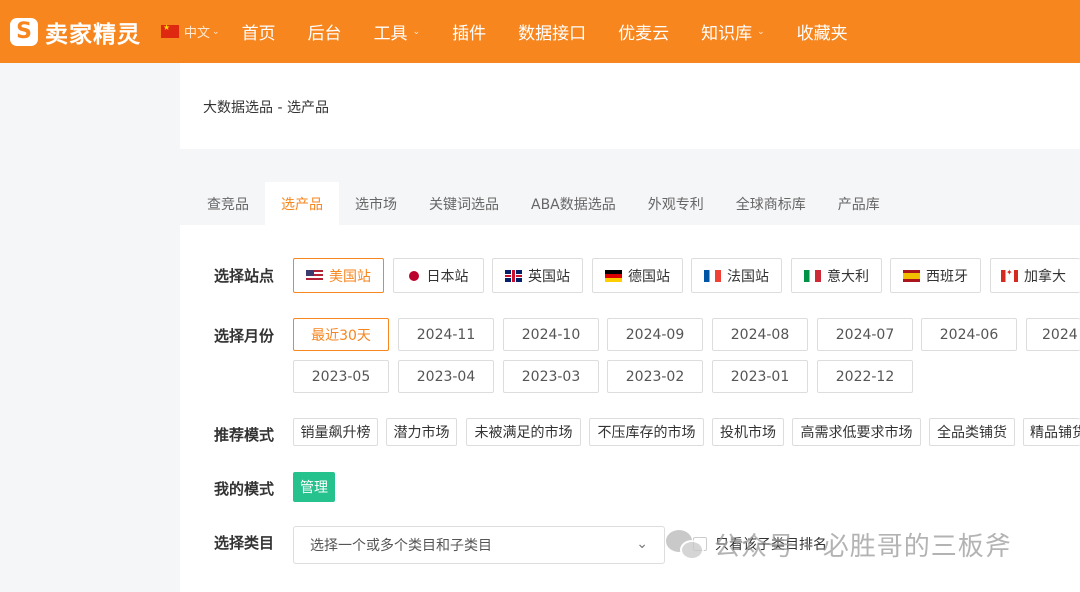 Image resolution: width=1080 pixels, height=592 pixels. What do you see at coordinates (865, 334) in the screenshot?
I see `month-option: 2024-07` at bounding box center [865, 334].